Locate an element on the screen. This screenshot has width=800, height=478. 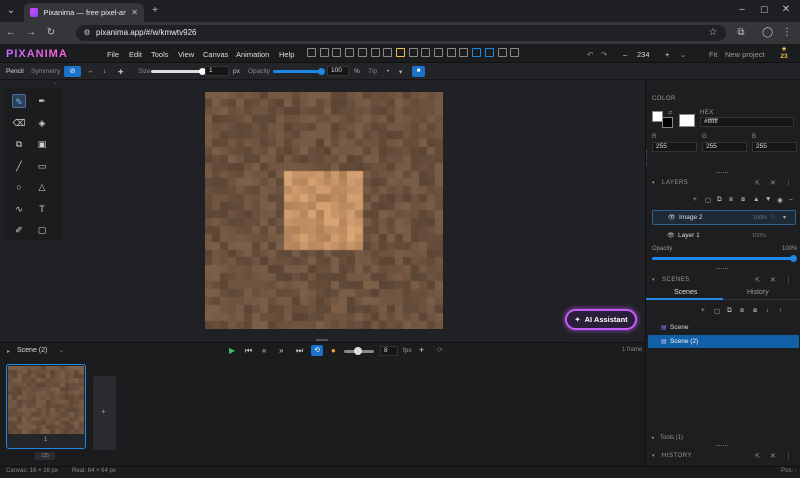
layers-pin-icon: ⇱ is located at coordinates (757, 183).